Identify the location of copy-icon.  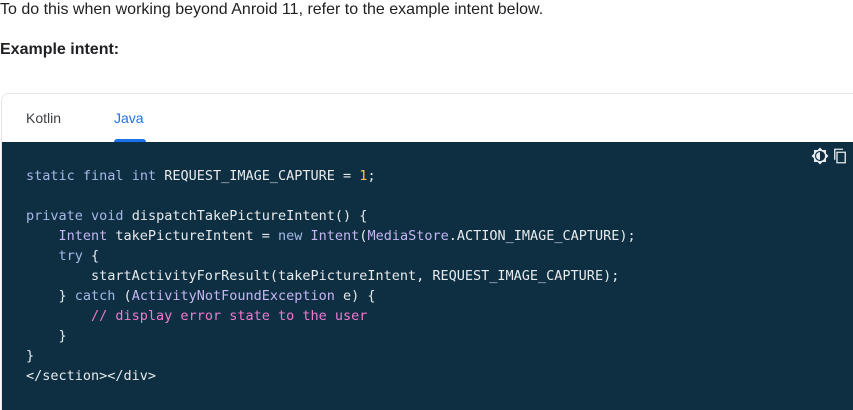
(840, 156).